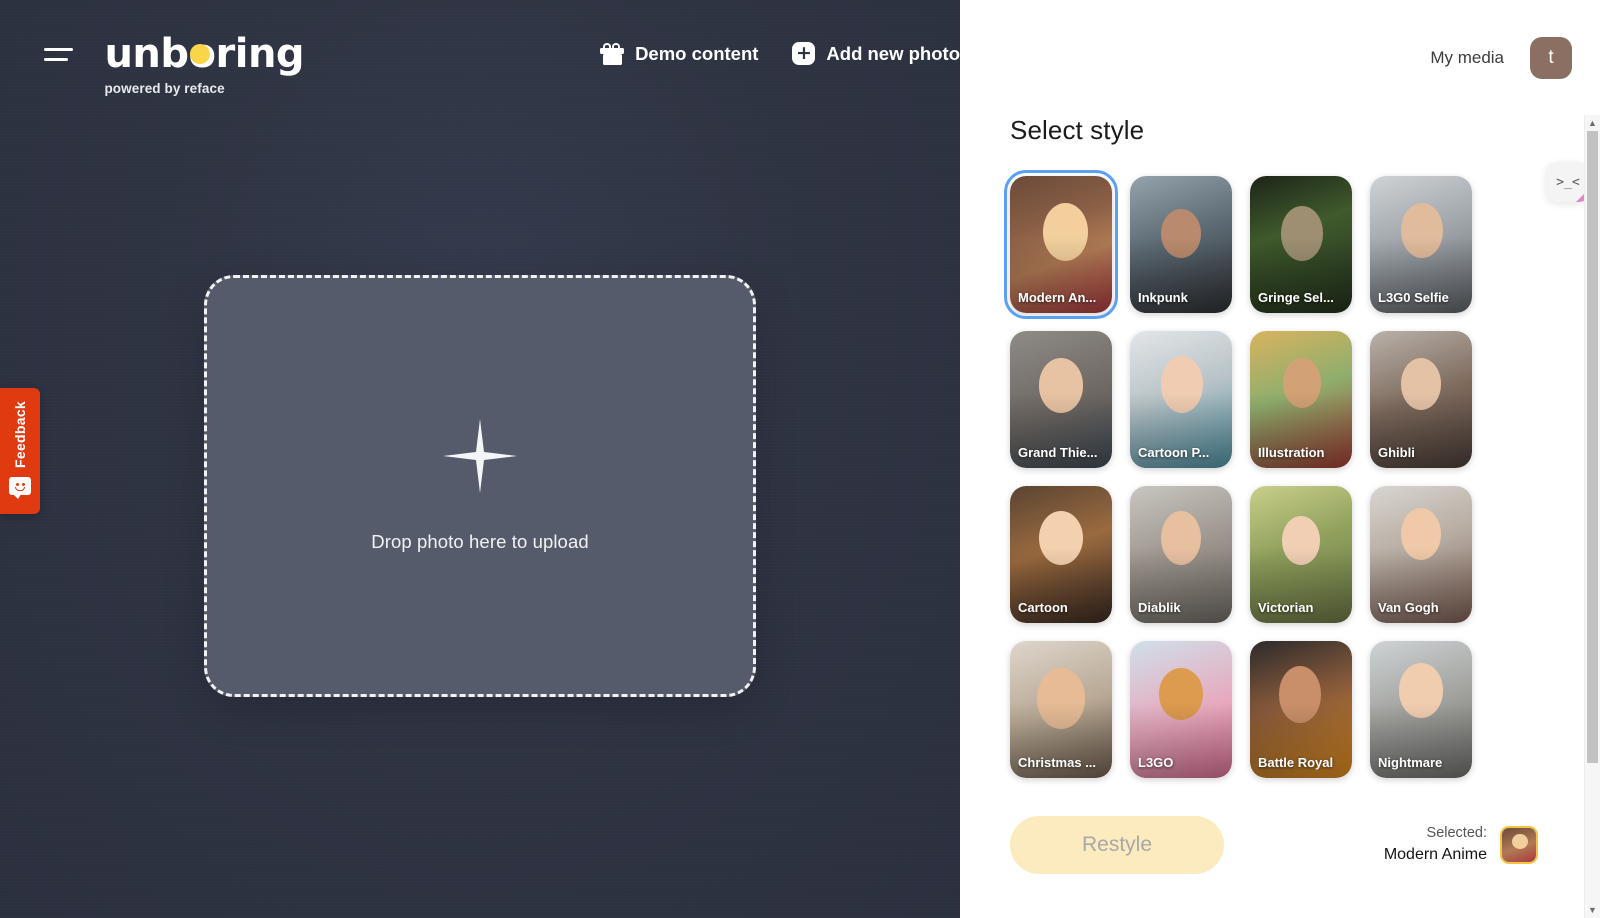  I want to click on restyle-button: Restyle, so click(1117, 845).